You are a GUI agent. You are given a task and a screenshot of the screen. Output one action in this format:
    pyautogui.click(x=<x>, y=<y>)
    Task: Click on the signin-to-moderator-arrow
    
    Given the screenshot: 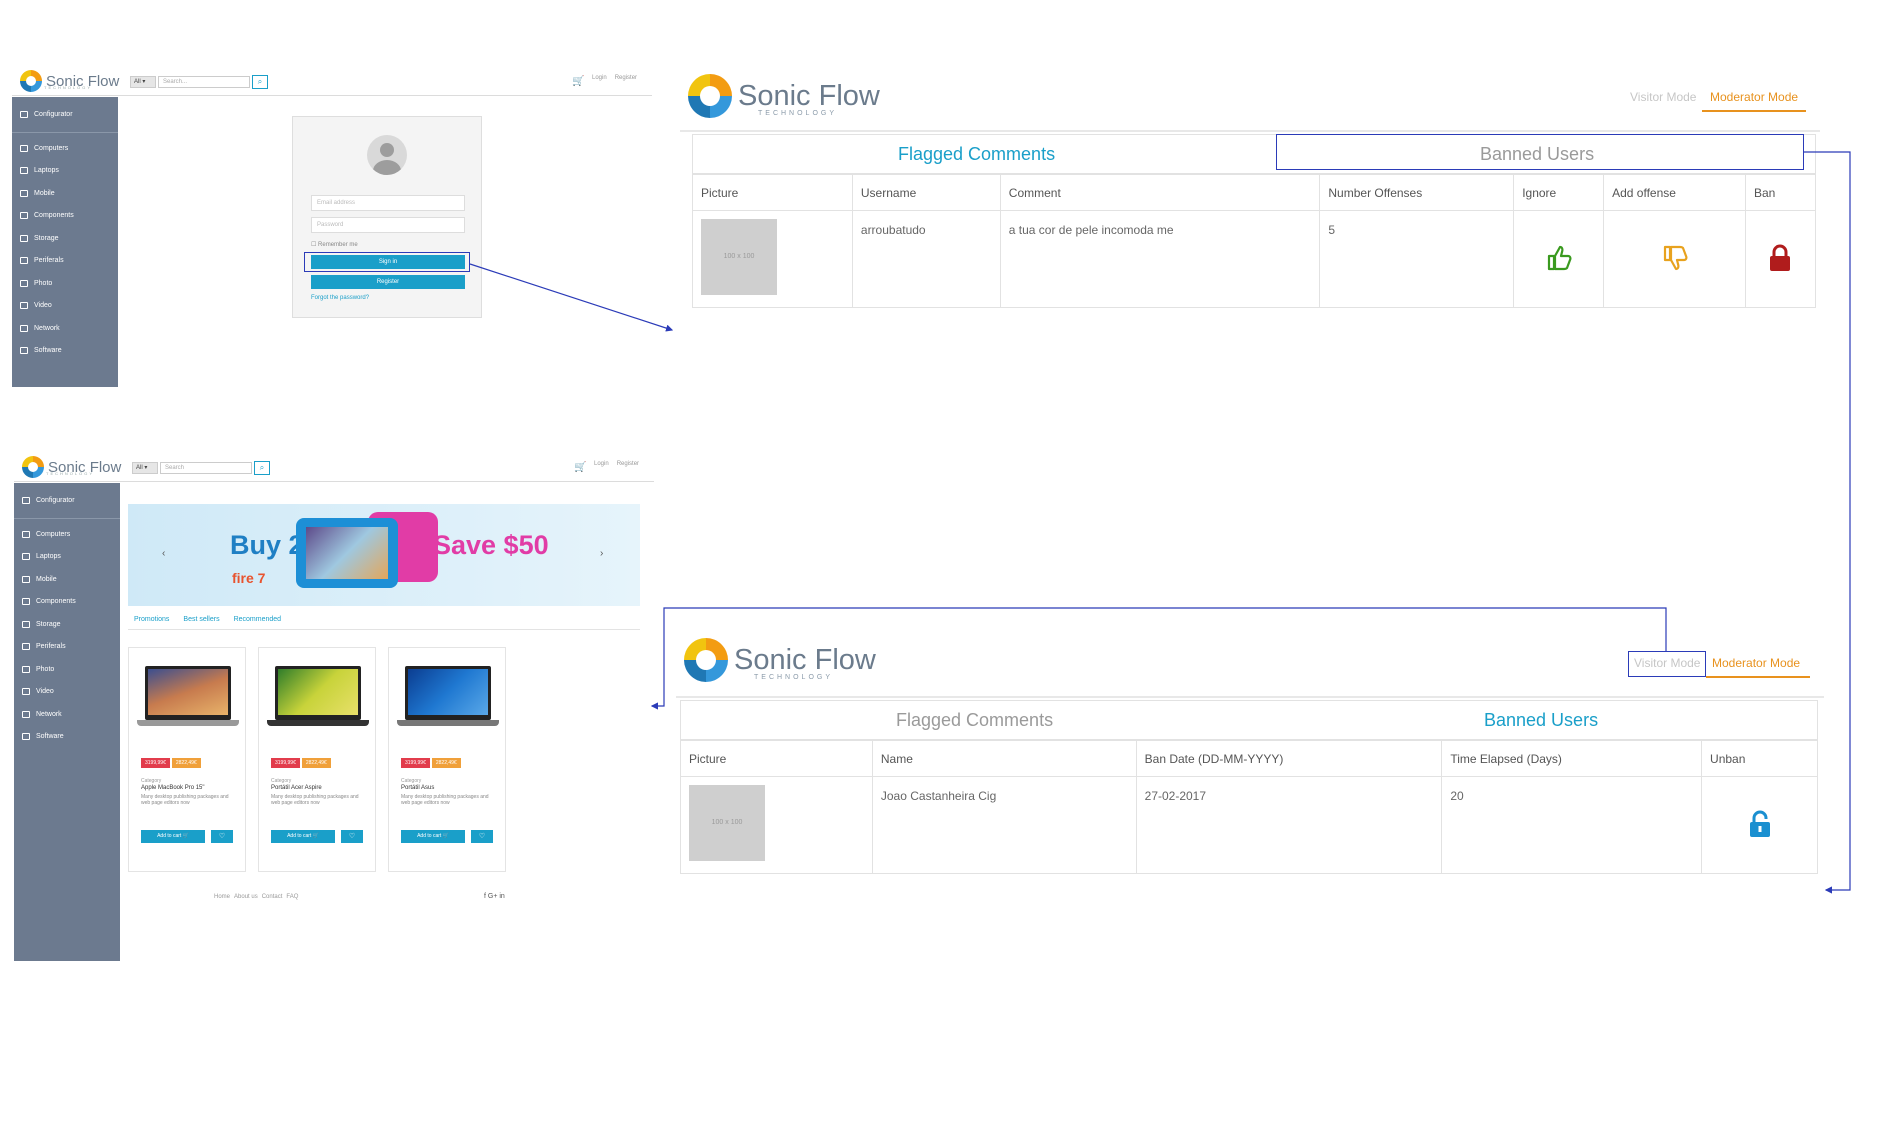 What is the action you would take?
    pyautogui.click(x=571, y=297)
    